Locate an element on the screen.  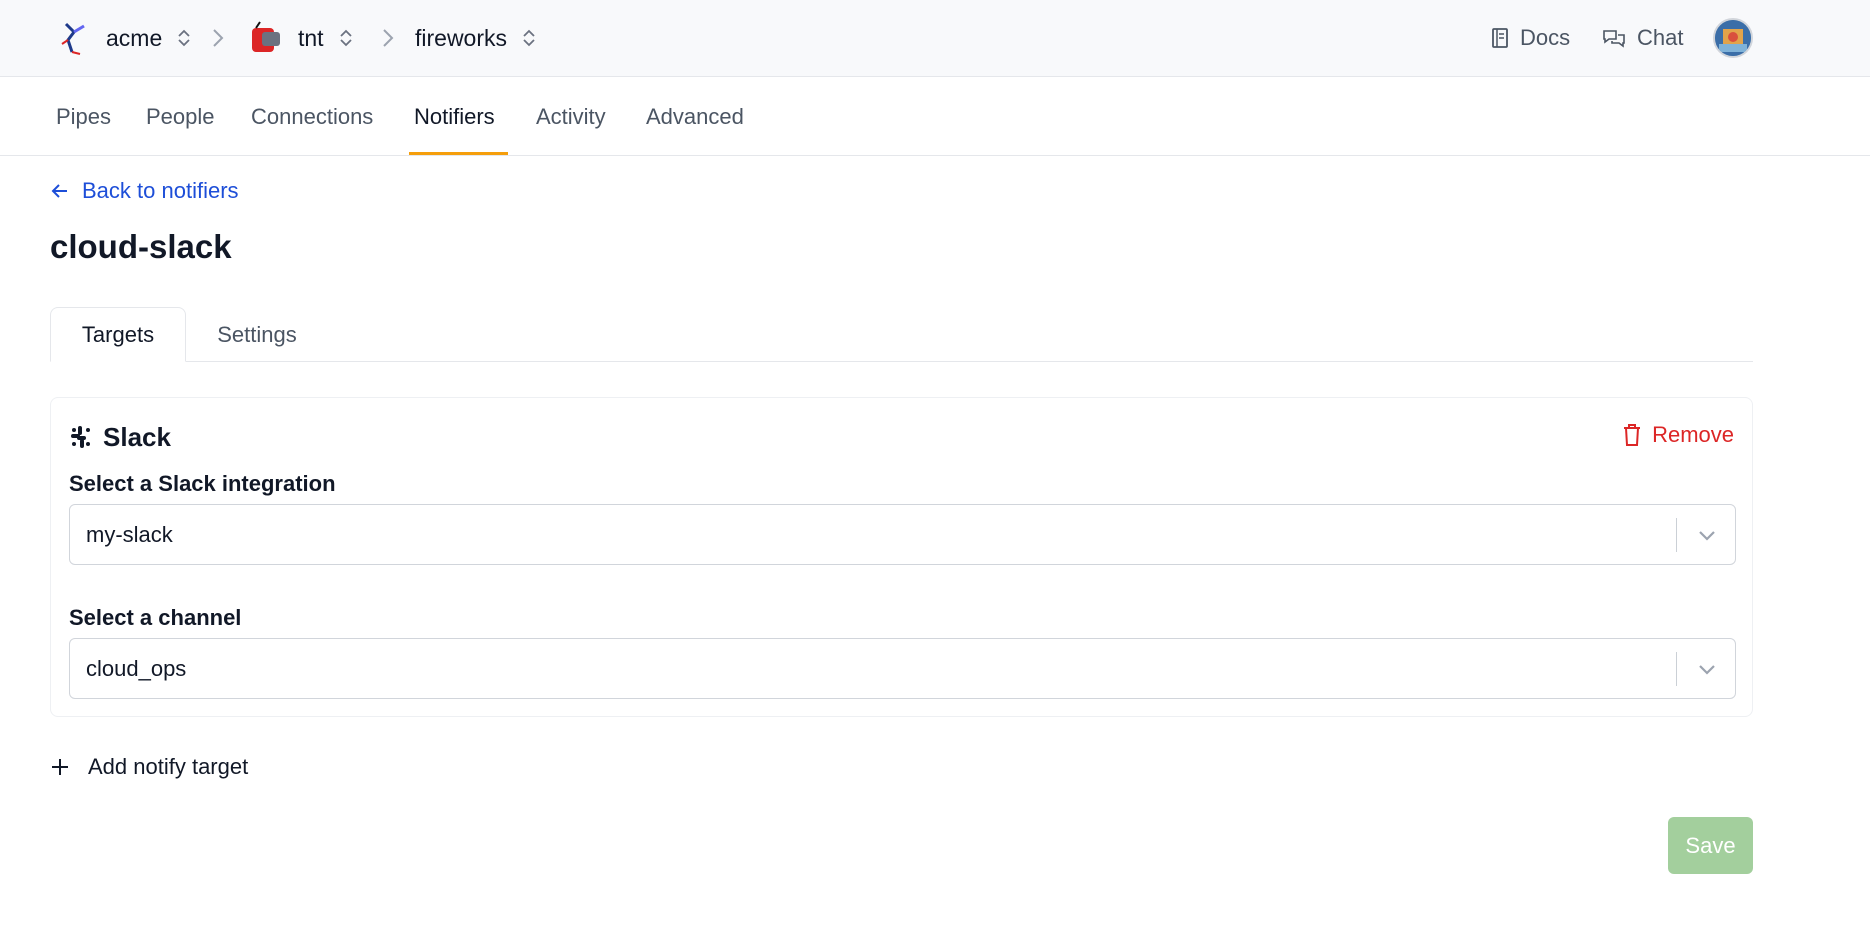
user-avatar is located at coordinates (1733, 38).